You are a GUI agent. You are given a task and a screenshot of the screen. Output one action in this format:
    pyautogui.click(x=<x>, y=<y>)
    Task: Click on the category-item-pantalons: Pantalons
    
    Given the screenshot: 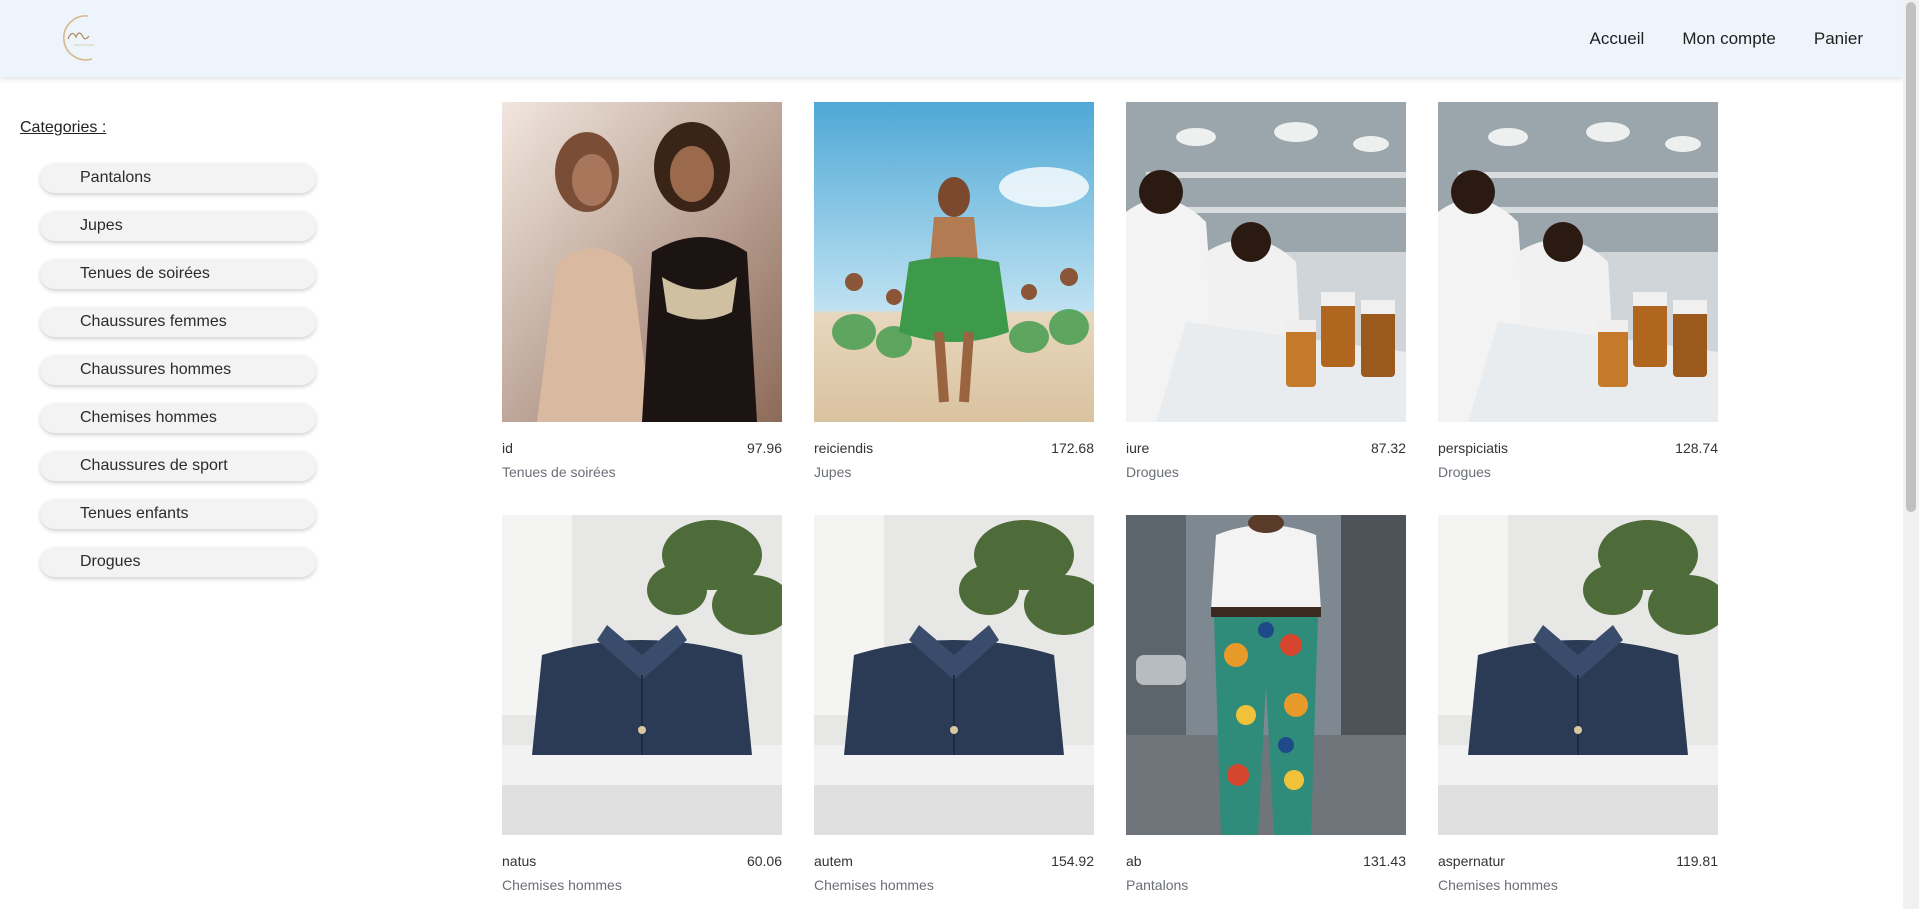 What is the action you would take?
    pyautogui.click(x=178, y=178)
    